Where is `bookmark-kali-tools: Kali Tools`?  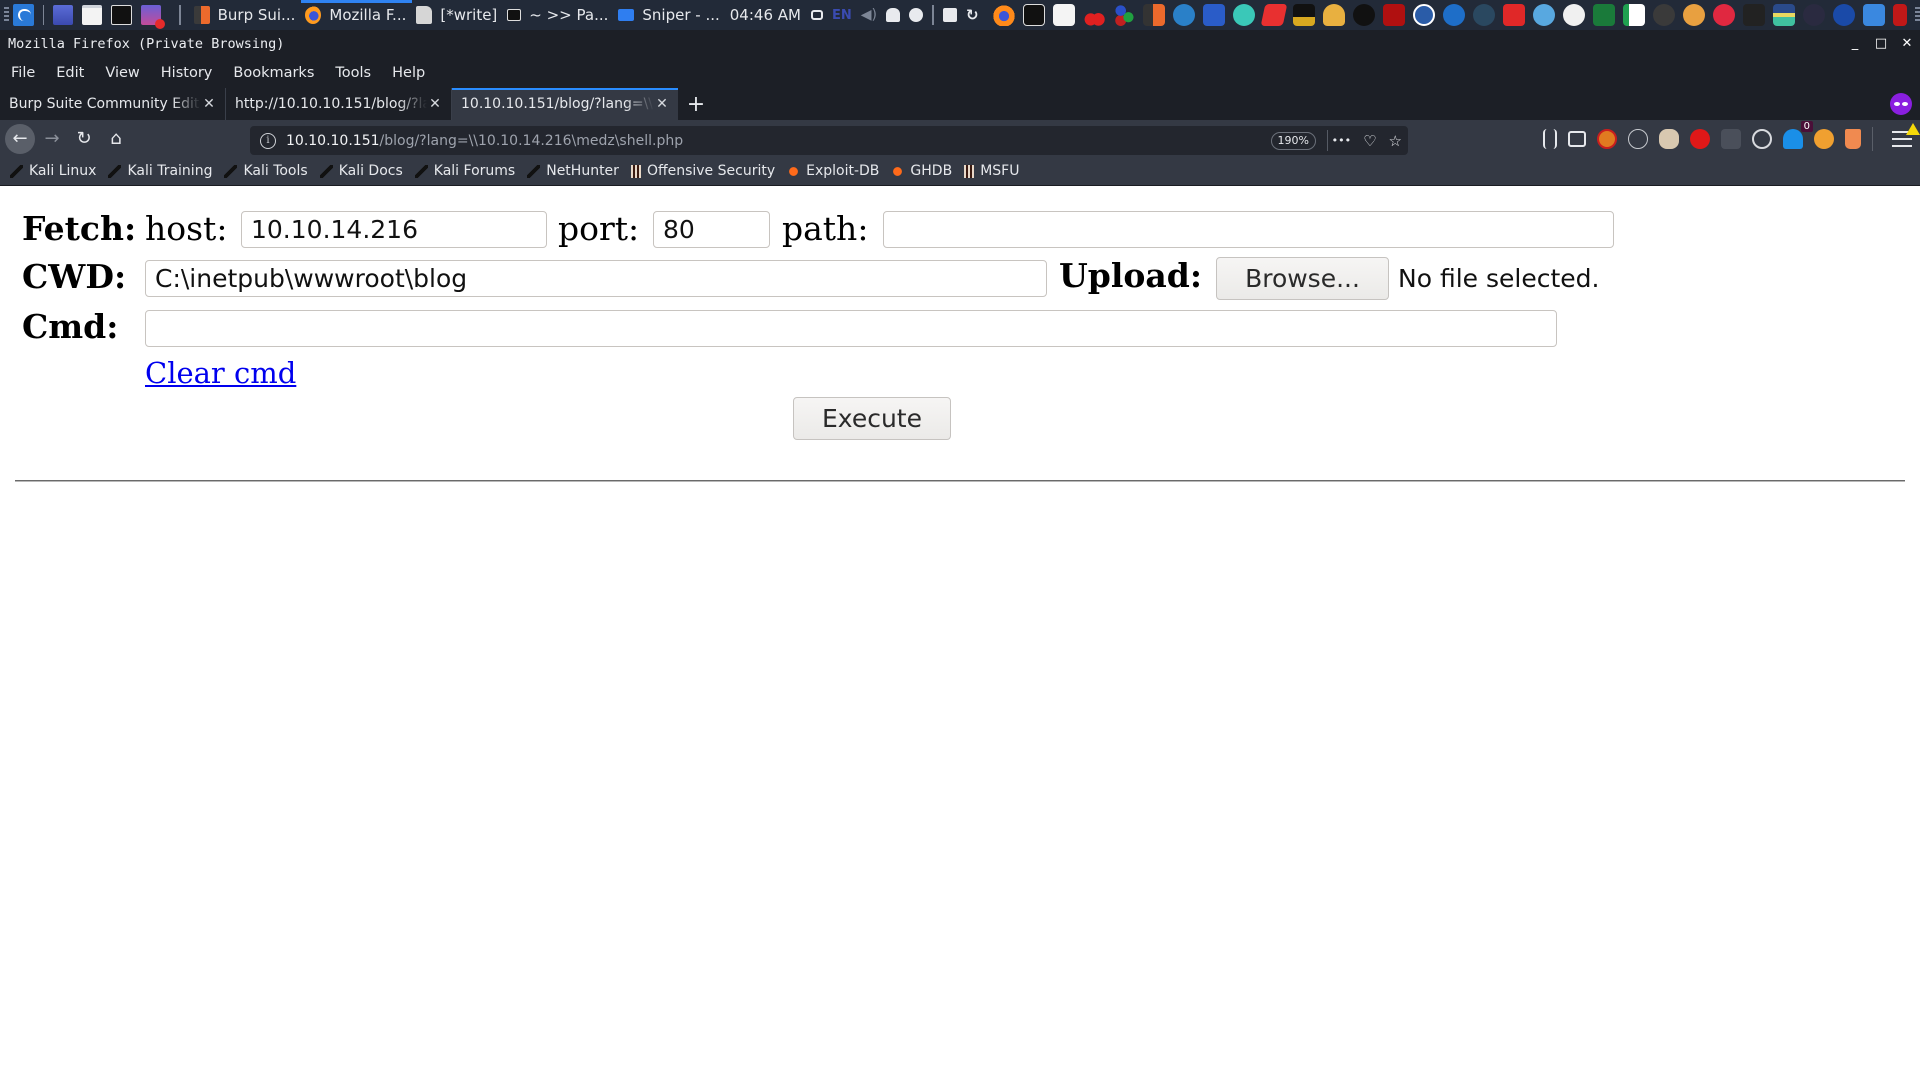
bookmark-kali-tools: Kali Tools is located at coordinates (266, 171).